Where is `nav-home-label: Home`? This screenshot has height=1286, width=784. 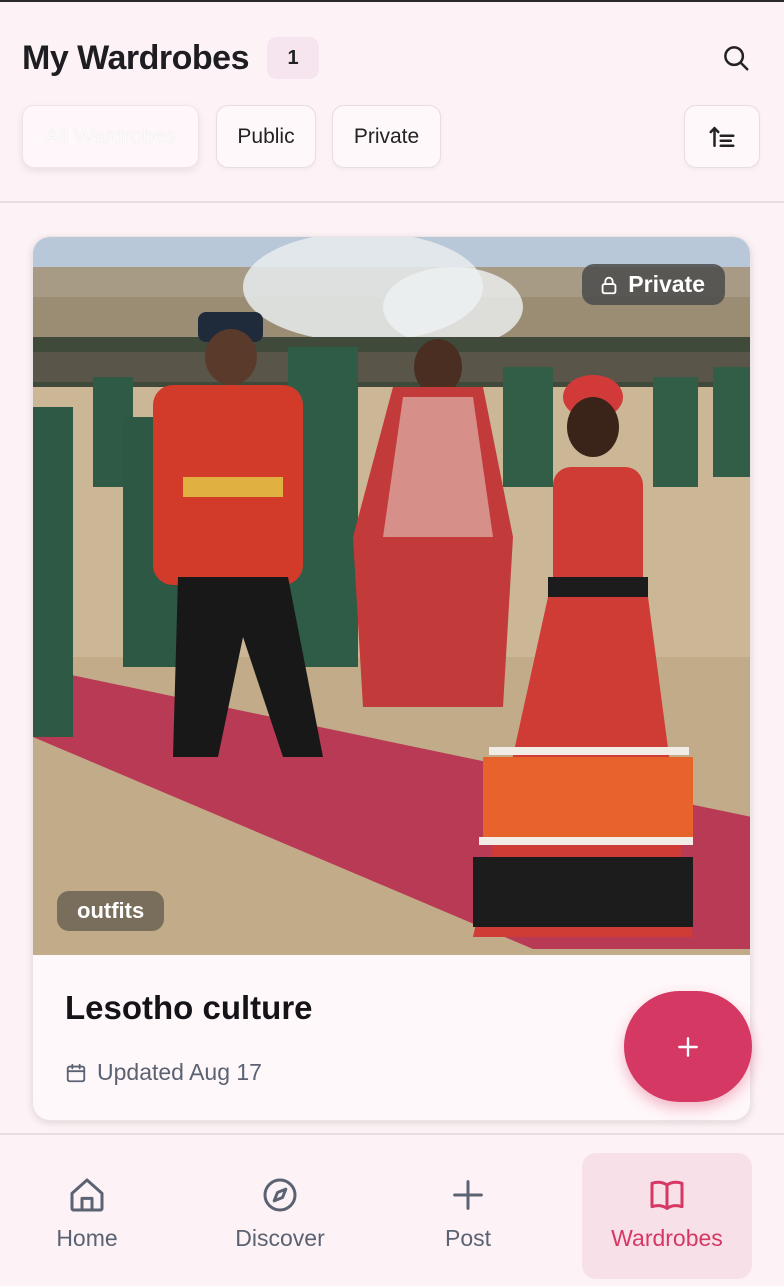
nav-home-label: Home is located at coordinates (87, 1238).